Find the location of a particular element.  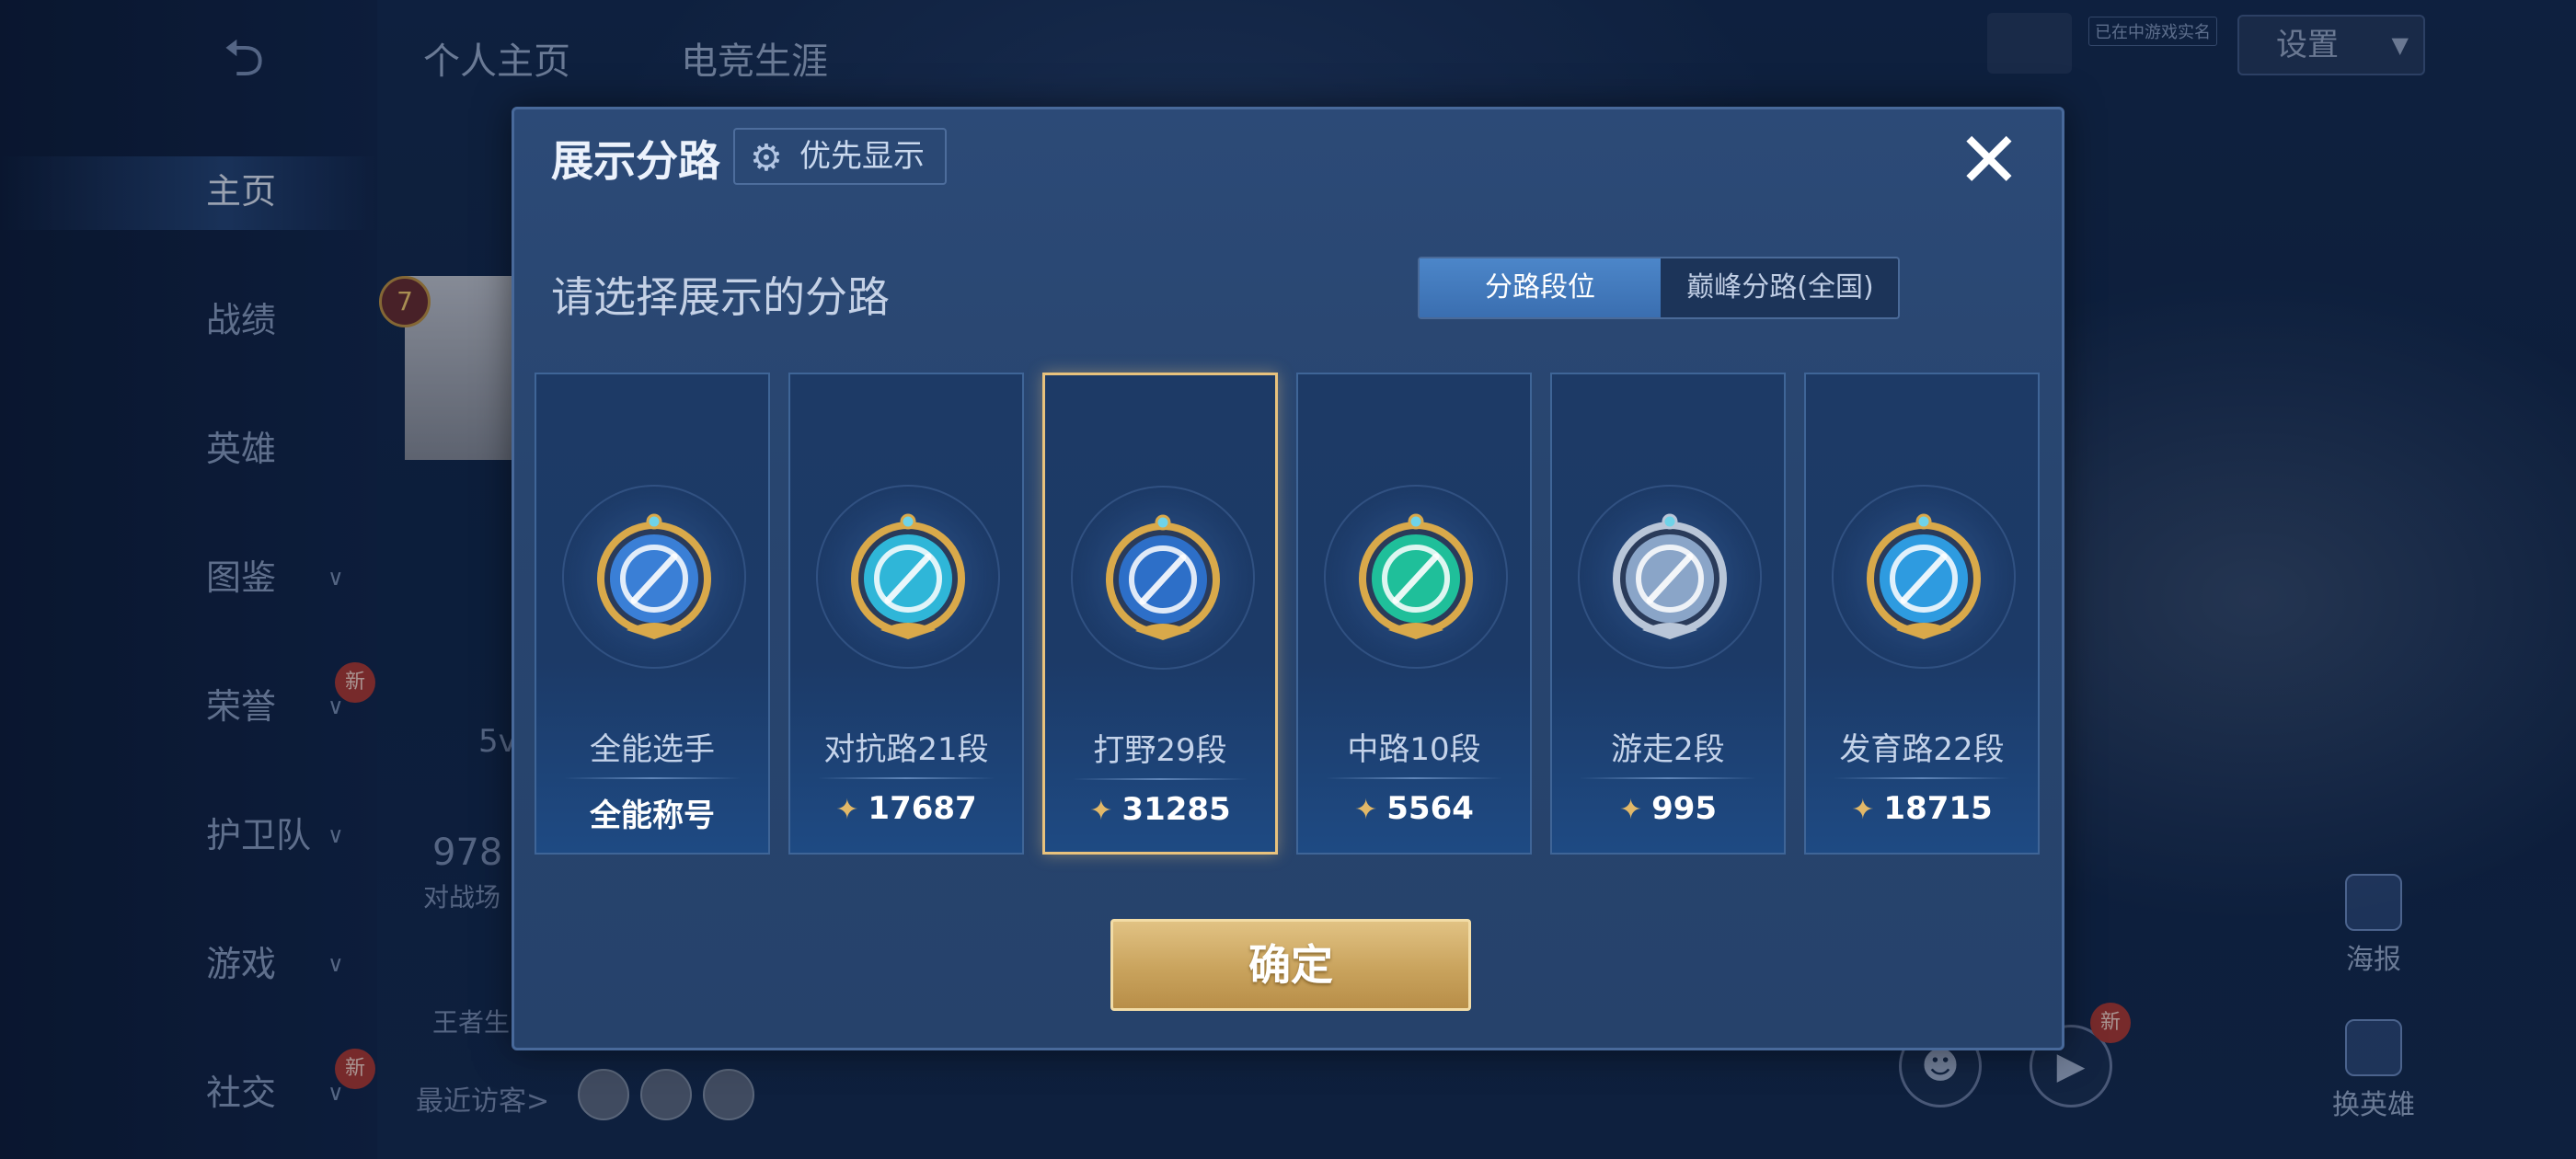

lane-score: ✦ 995 is located at coordinates (1668, 808).